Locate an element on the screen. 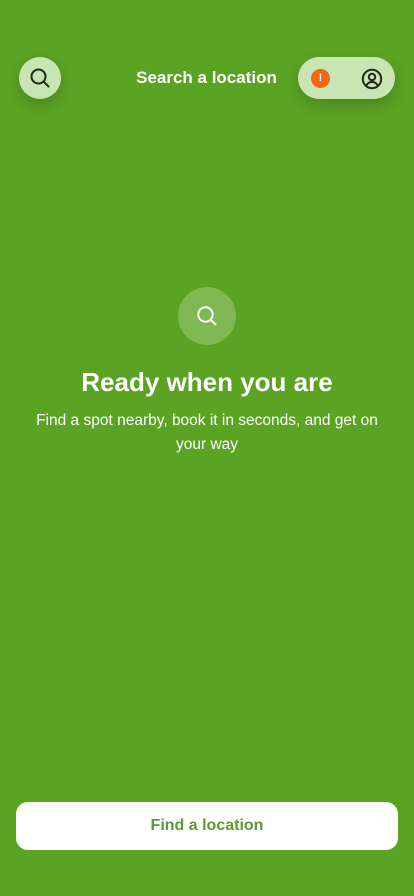  user-circle-icon is located at coordinates (372, 79).